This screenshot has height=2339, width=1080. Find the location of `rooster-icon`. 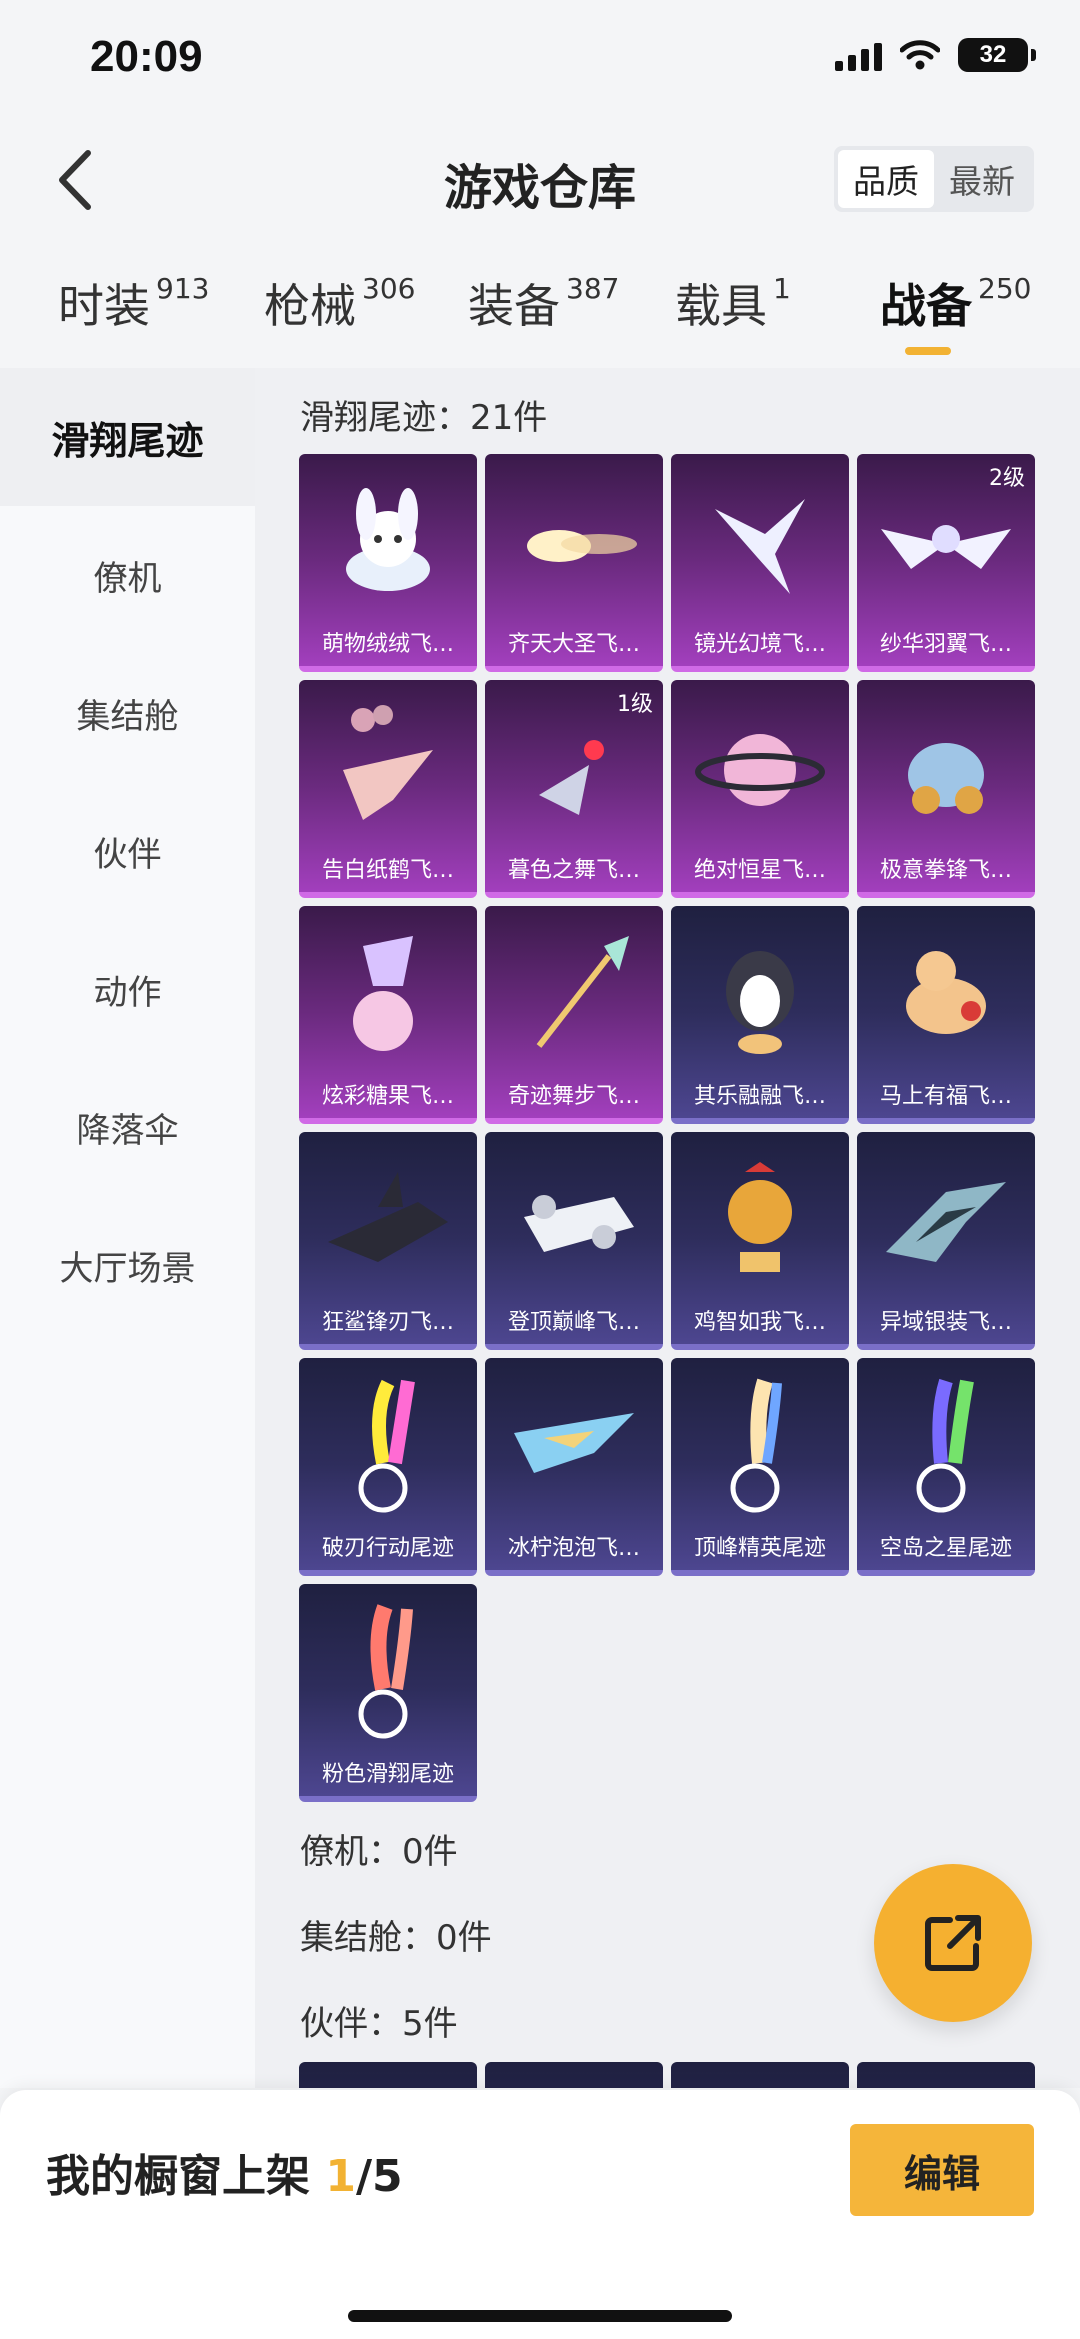

rooster-icon is located at coordinates (760, 1222).